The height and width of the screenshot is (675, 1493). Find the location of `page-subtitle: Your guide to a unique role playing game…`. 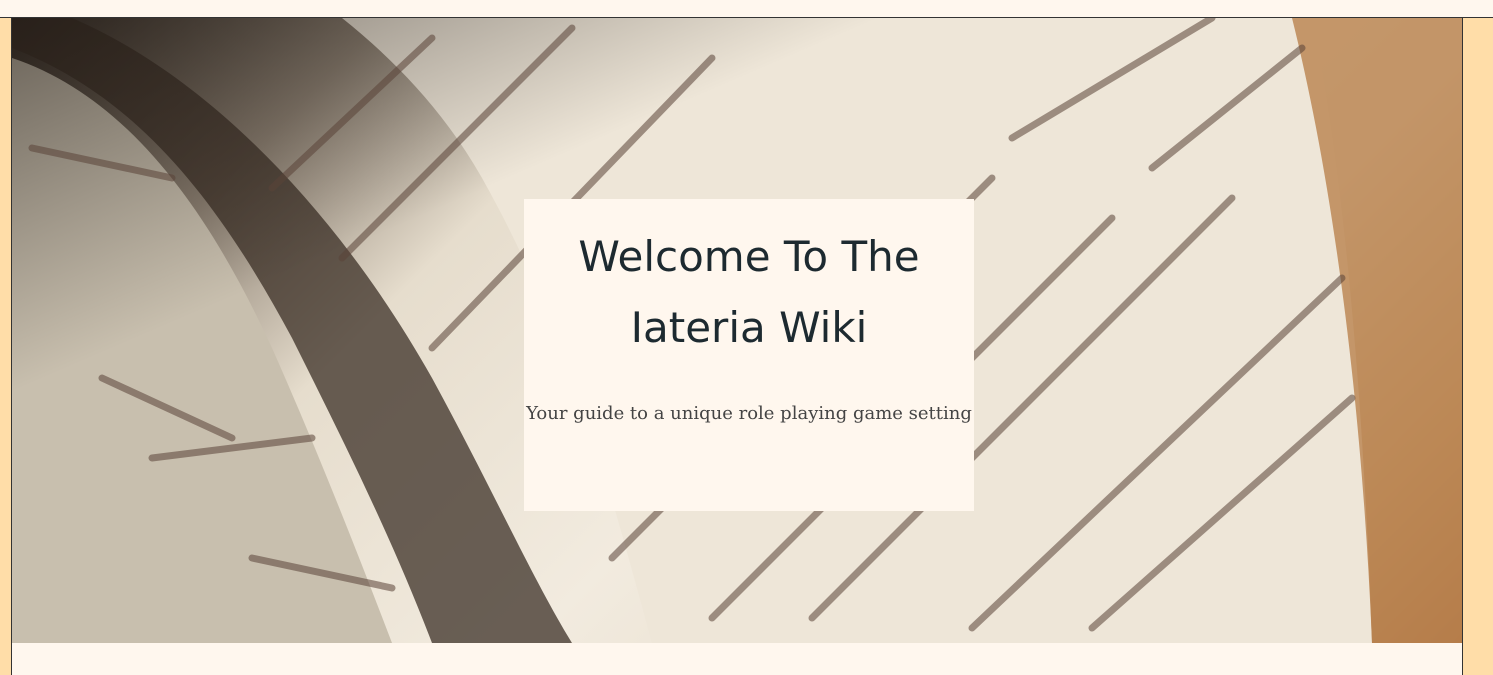

page-subtitle: Your guide to a unique role playing game… is located at coordinates (749, 413).